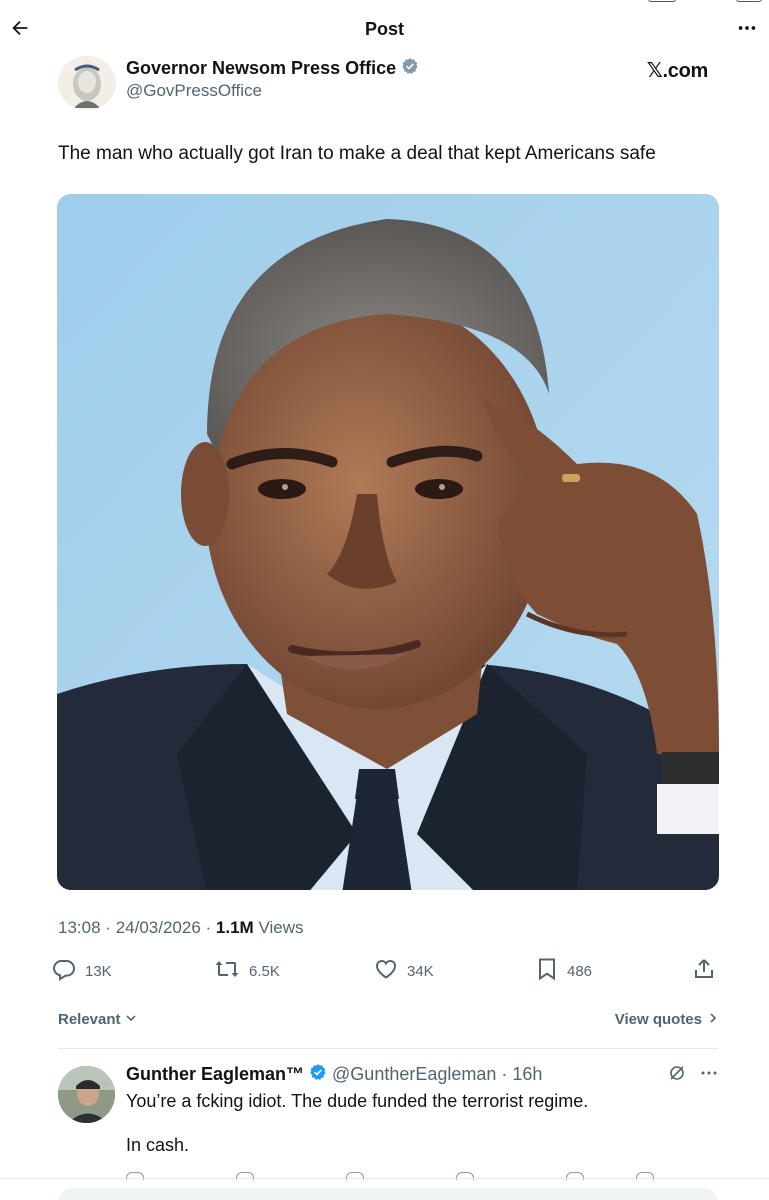  I want to click on chevron-right-icon, so click(713, 1019).